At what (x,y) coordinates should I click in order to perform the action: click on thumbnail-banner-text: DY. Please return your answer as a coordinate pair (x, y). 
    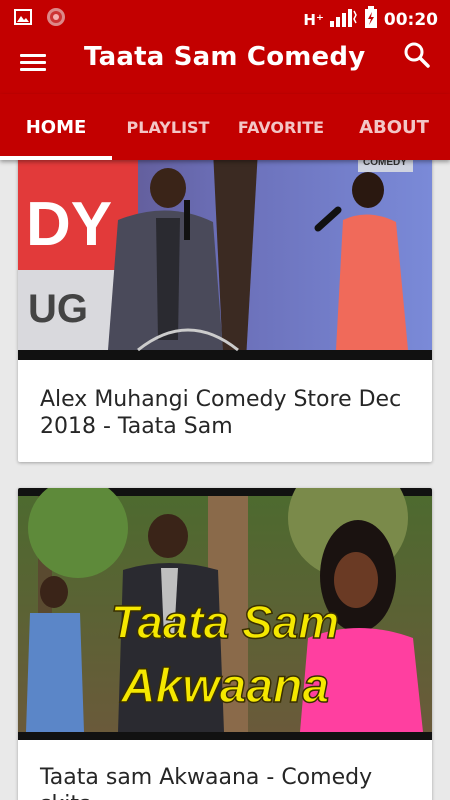
    Looking at the image, I should click on (69, 224).